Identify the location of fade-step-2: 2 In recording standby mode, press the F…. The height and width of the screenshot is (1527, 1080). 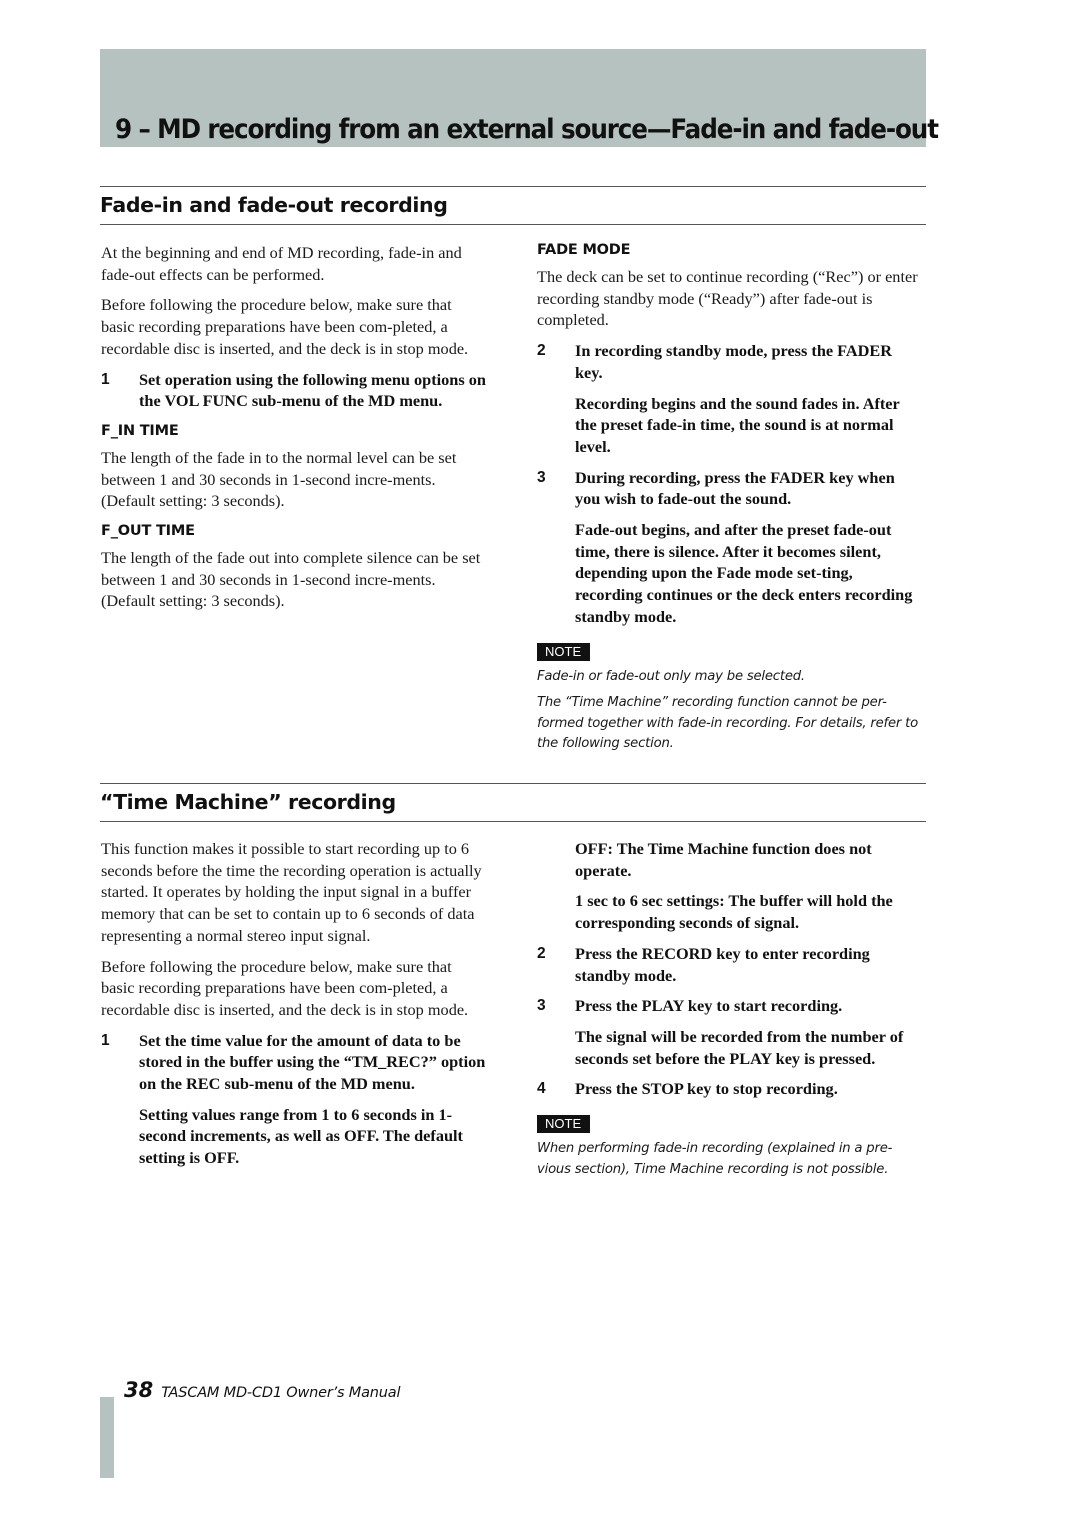
(729, 361).